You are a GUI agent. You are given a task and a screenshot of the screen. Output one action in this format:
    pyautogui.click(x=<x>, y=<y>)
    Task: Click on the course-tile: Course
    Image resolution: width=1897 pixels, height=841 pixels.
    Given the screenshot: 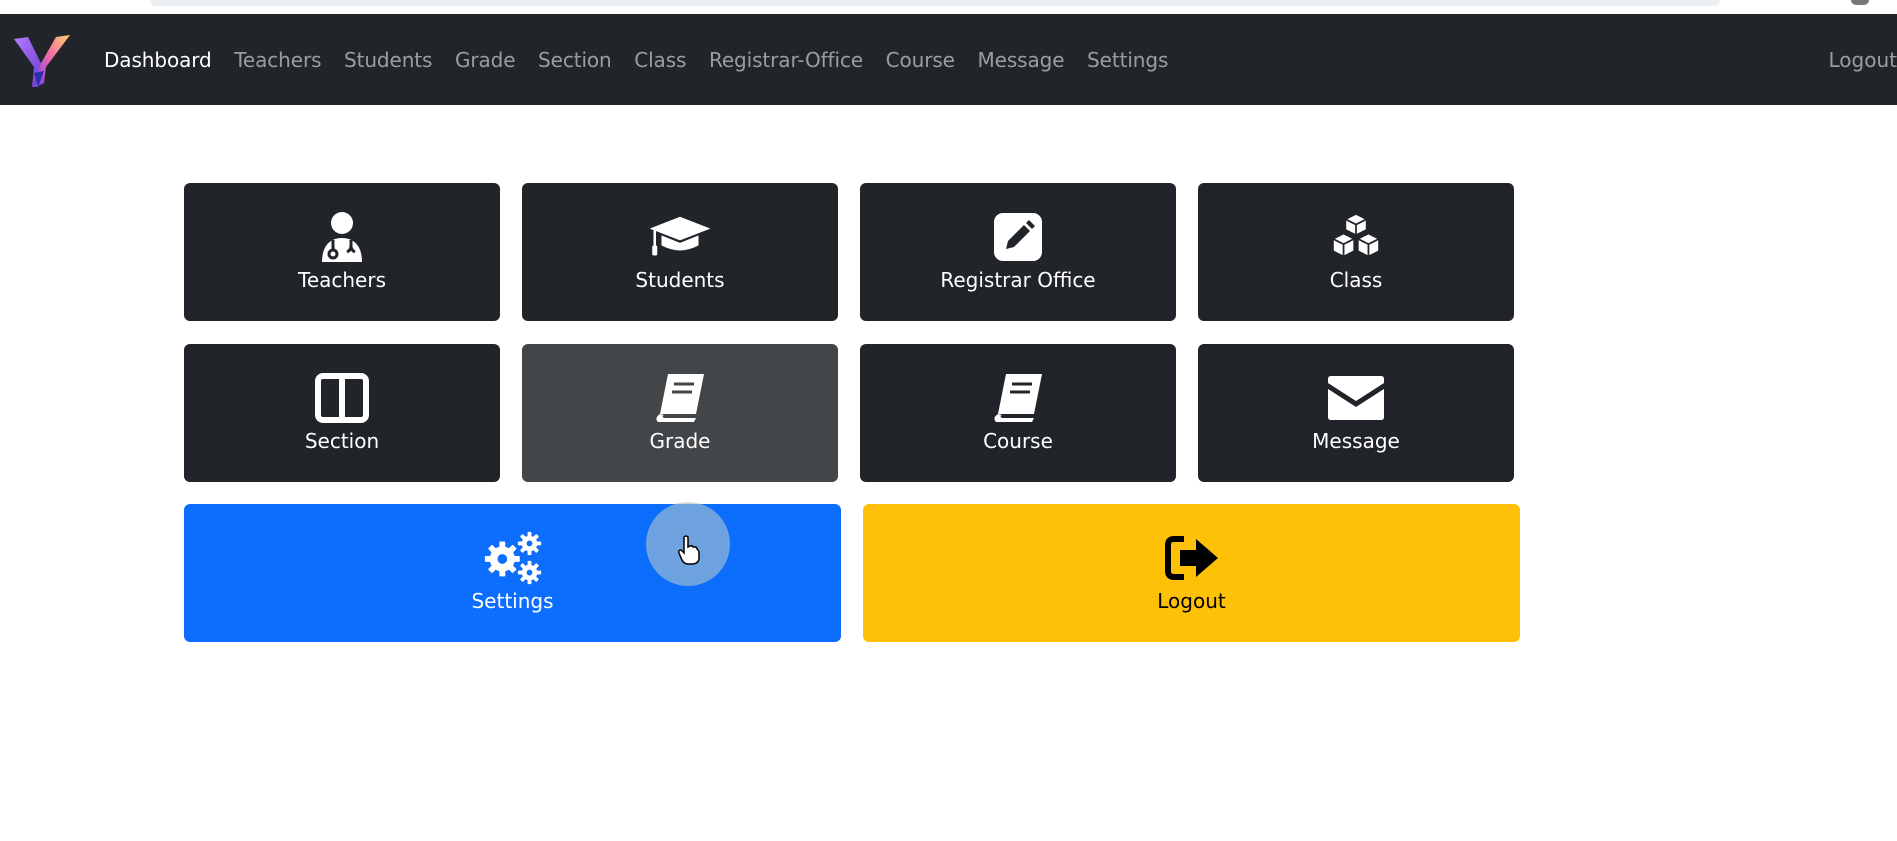 What is the action you would take?
    pyautogui.click(x=1018, y=413)
    